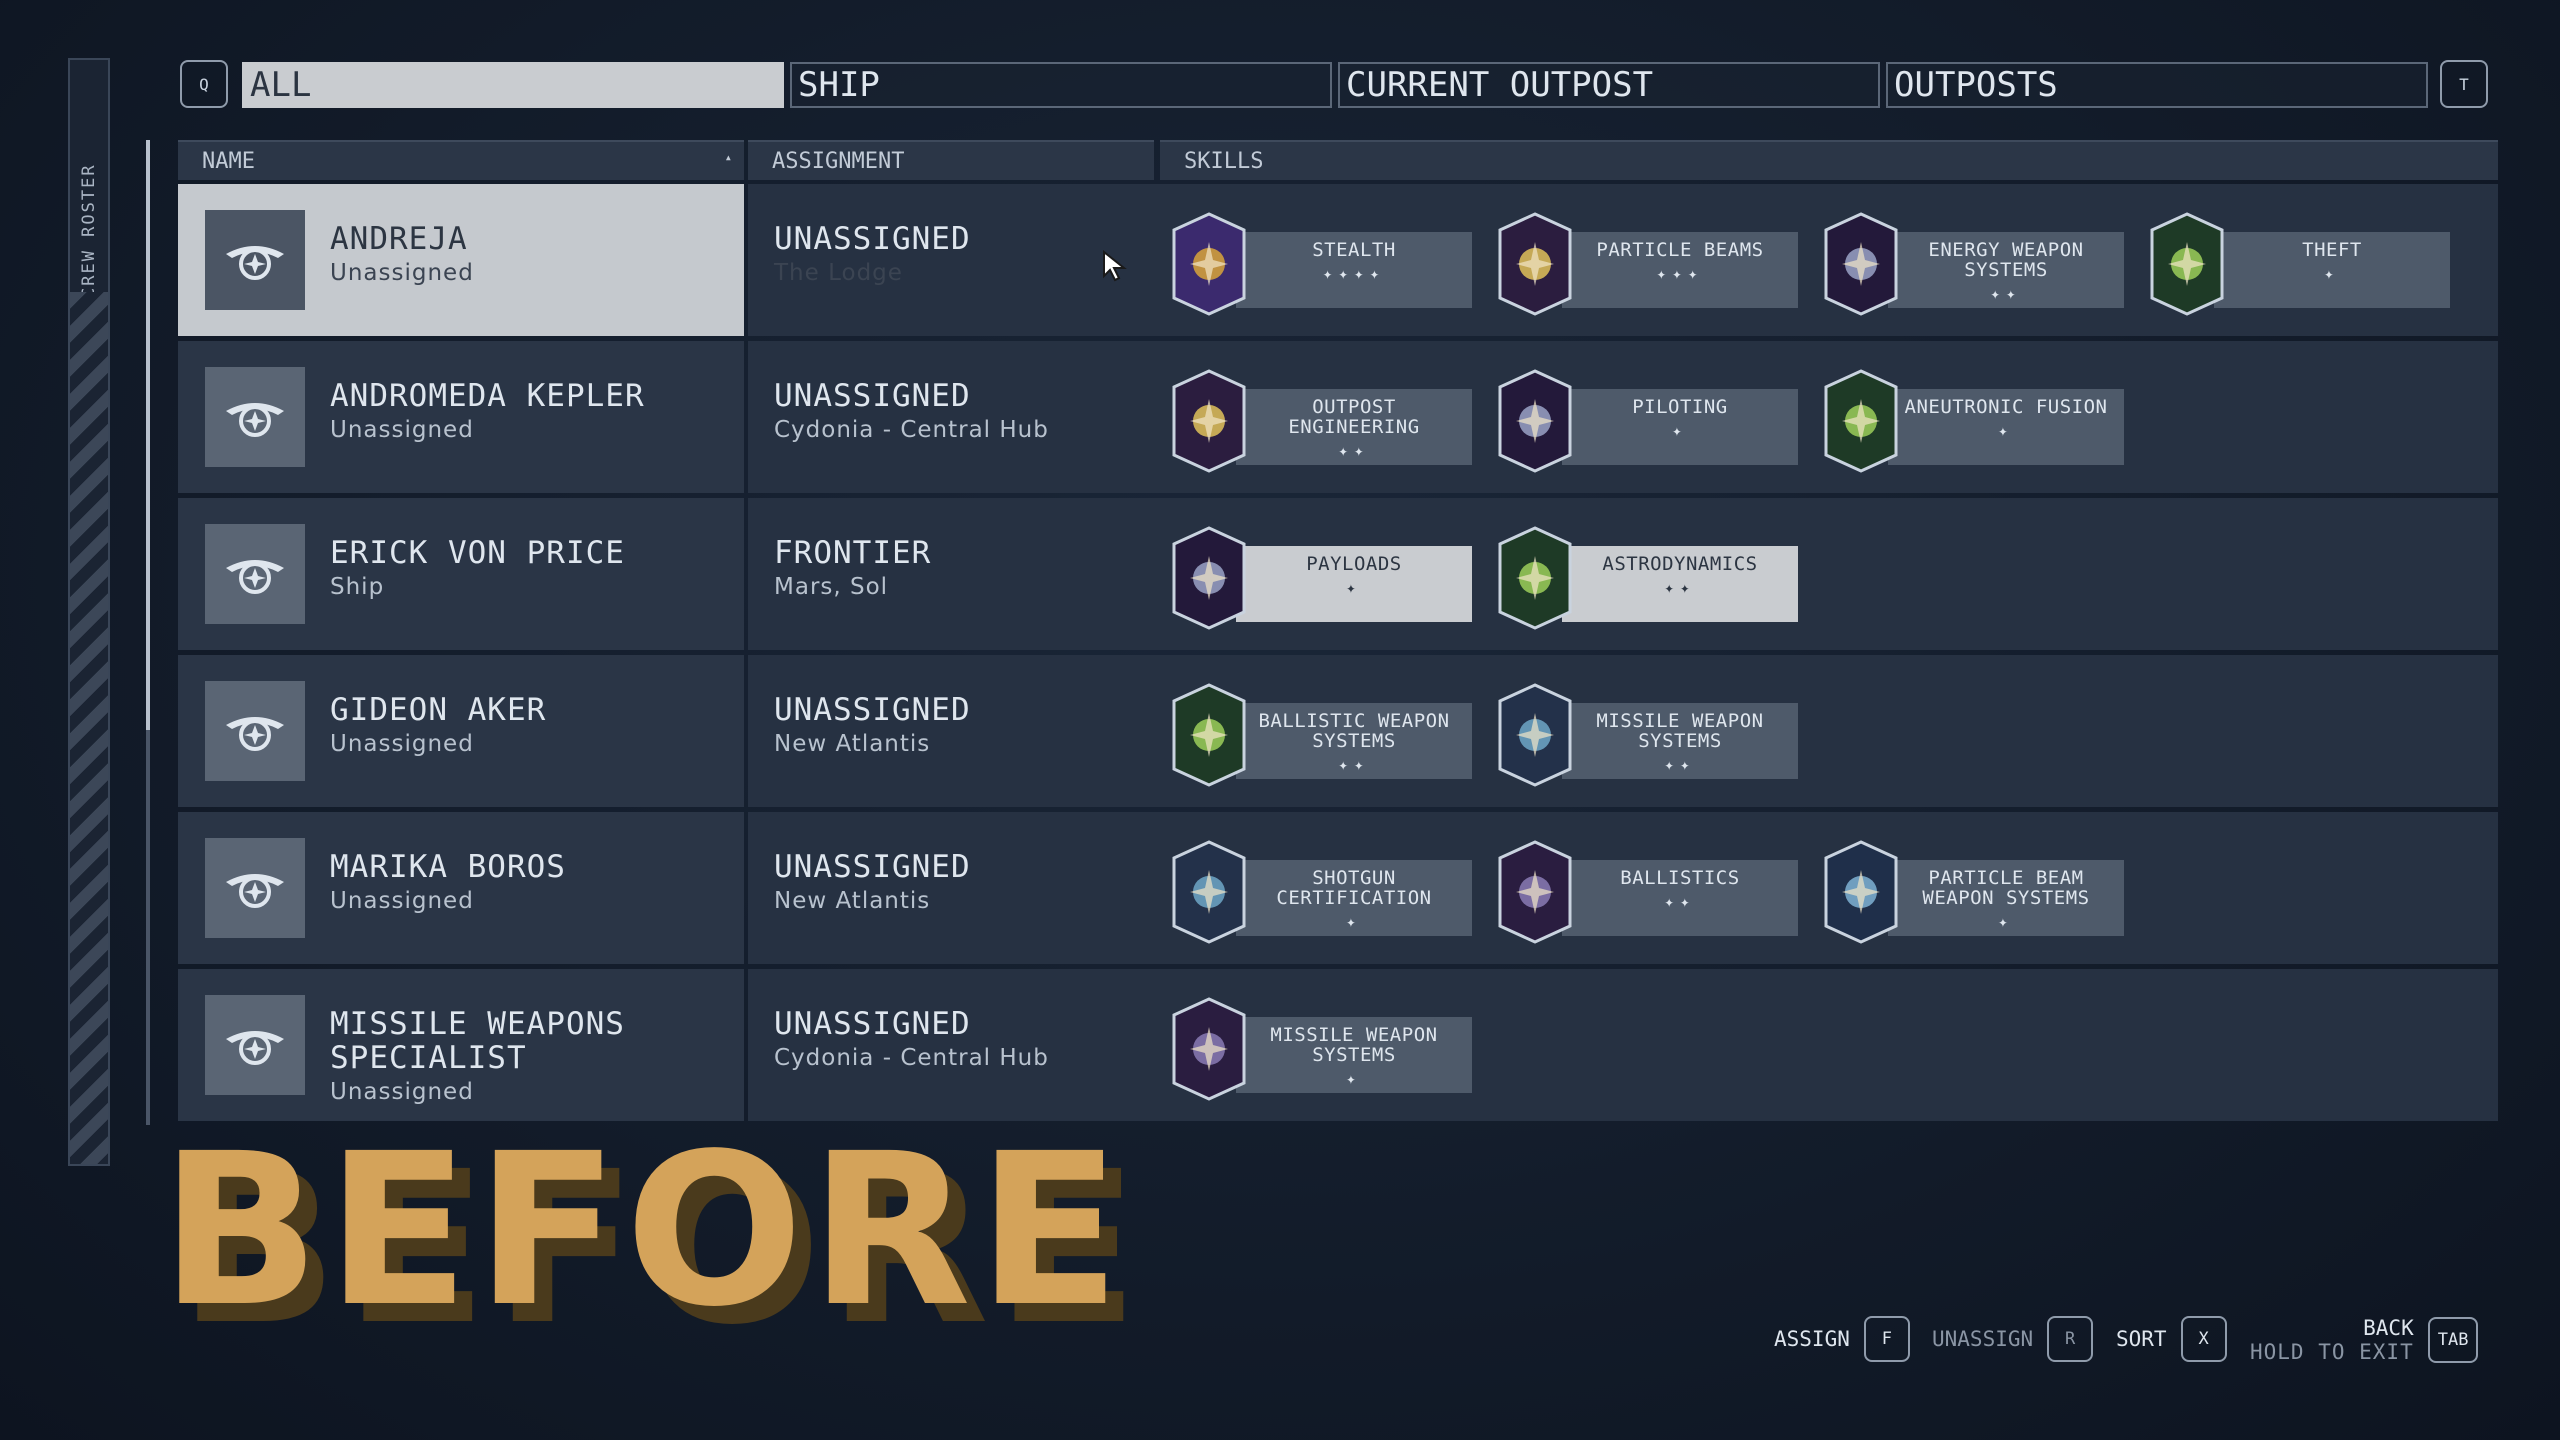 The image size is (2560, 1440). Describe the element at coordinates (1061, 85) in the screenshot. I see `tab-ship: SHIP` at that location.